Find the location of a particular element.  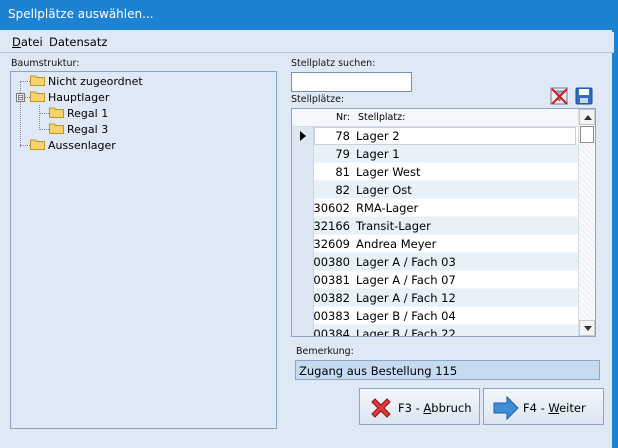

cell-nr: 79 is located at coordinates (342, 154).